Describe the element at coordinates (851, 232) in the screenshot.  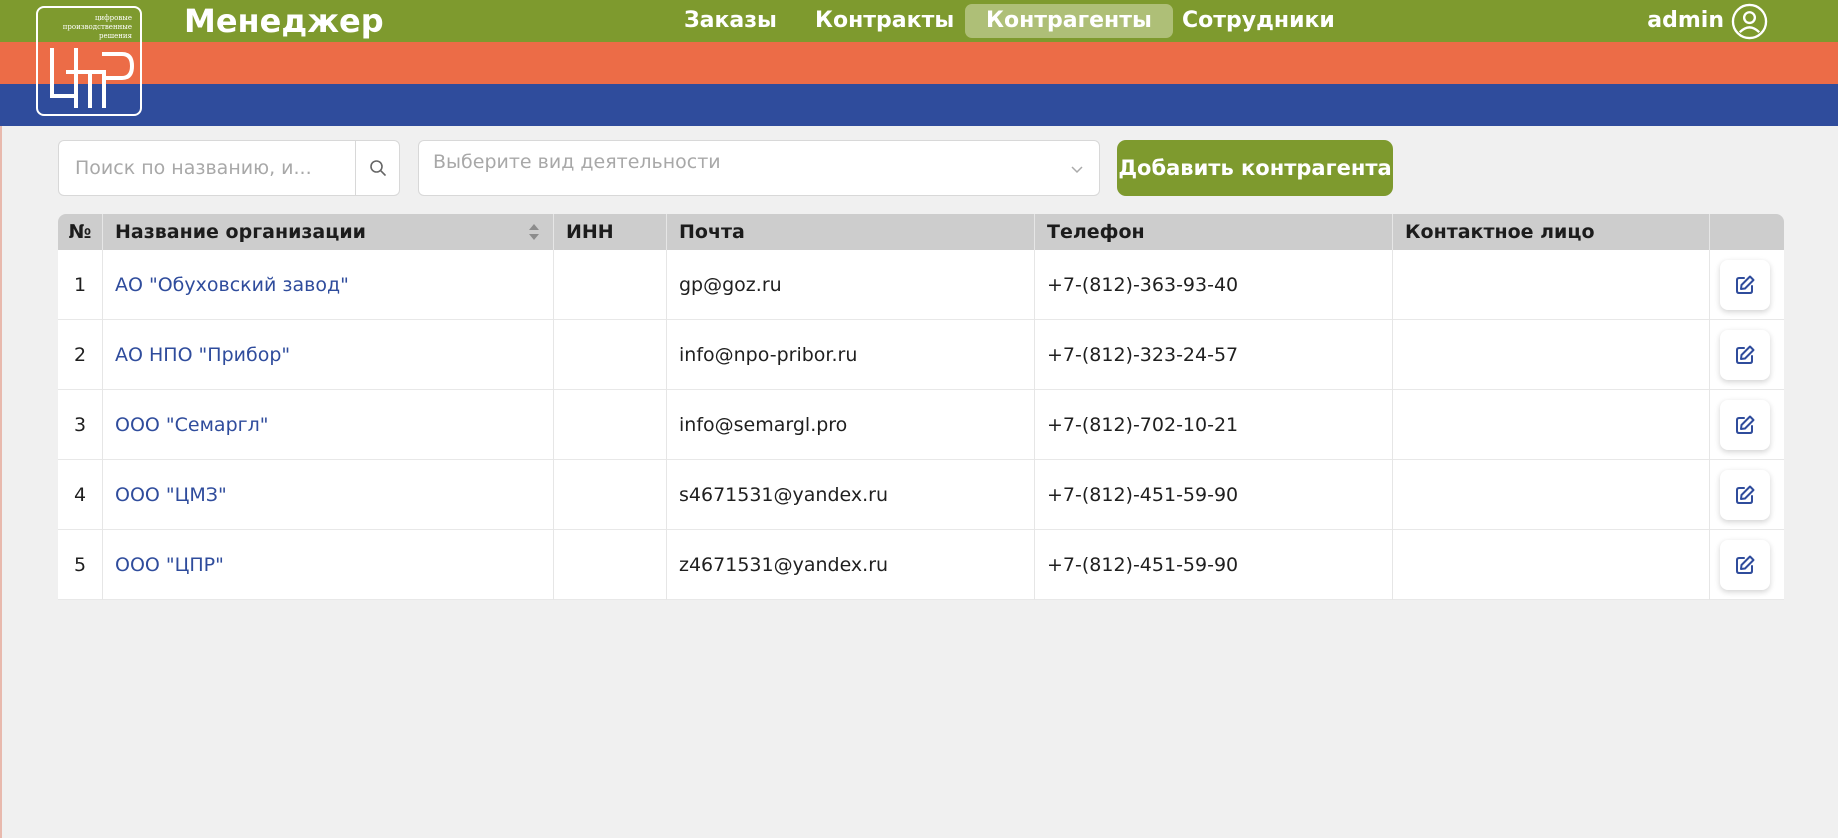
I see `column-header-email: Почта` at that location.